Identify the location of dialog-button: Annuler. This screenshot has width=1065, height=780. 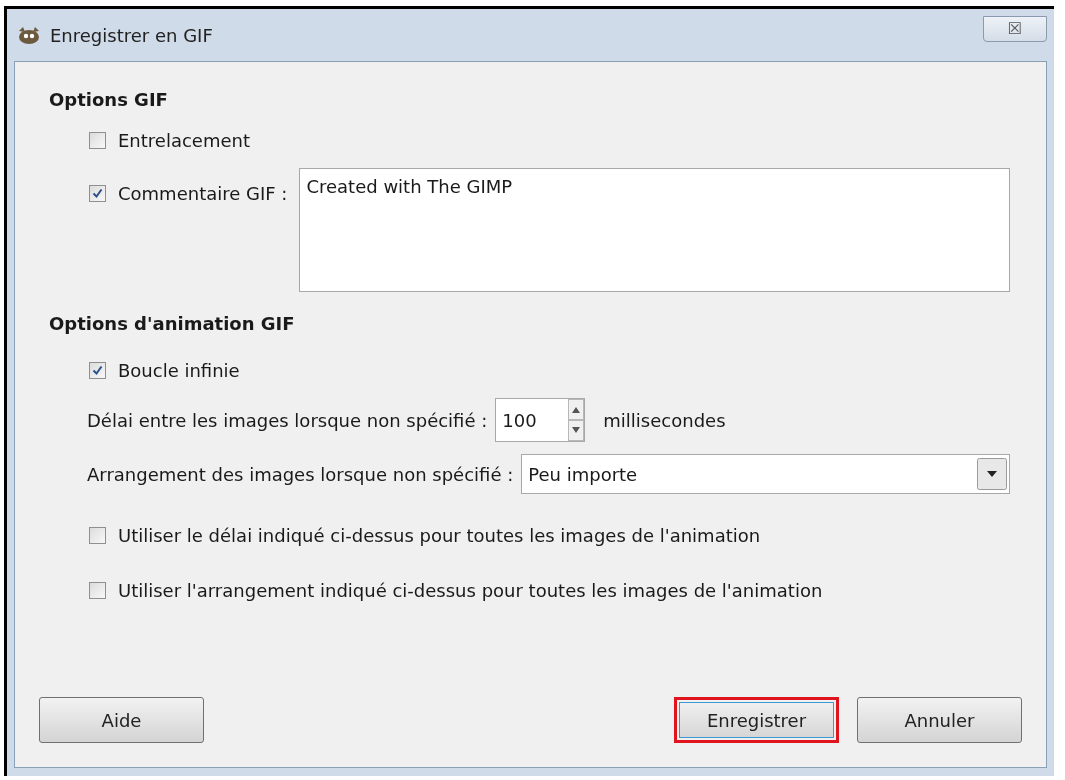
(939, 720).